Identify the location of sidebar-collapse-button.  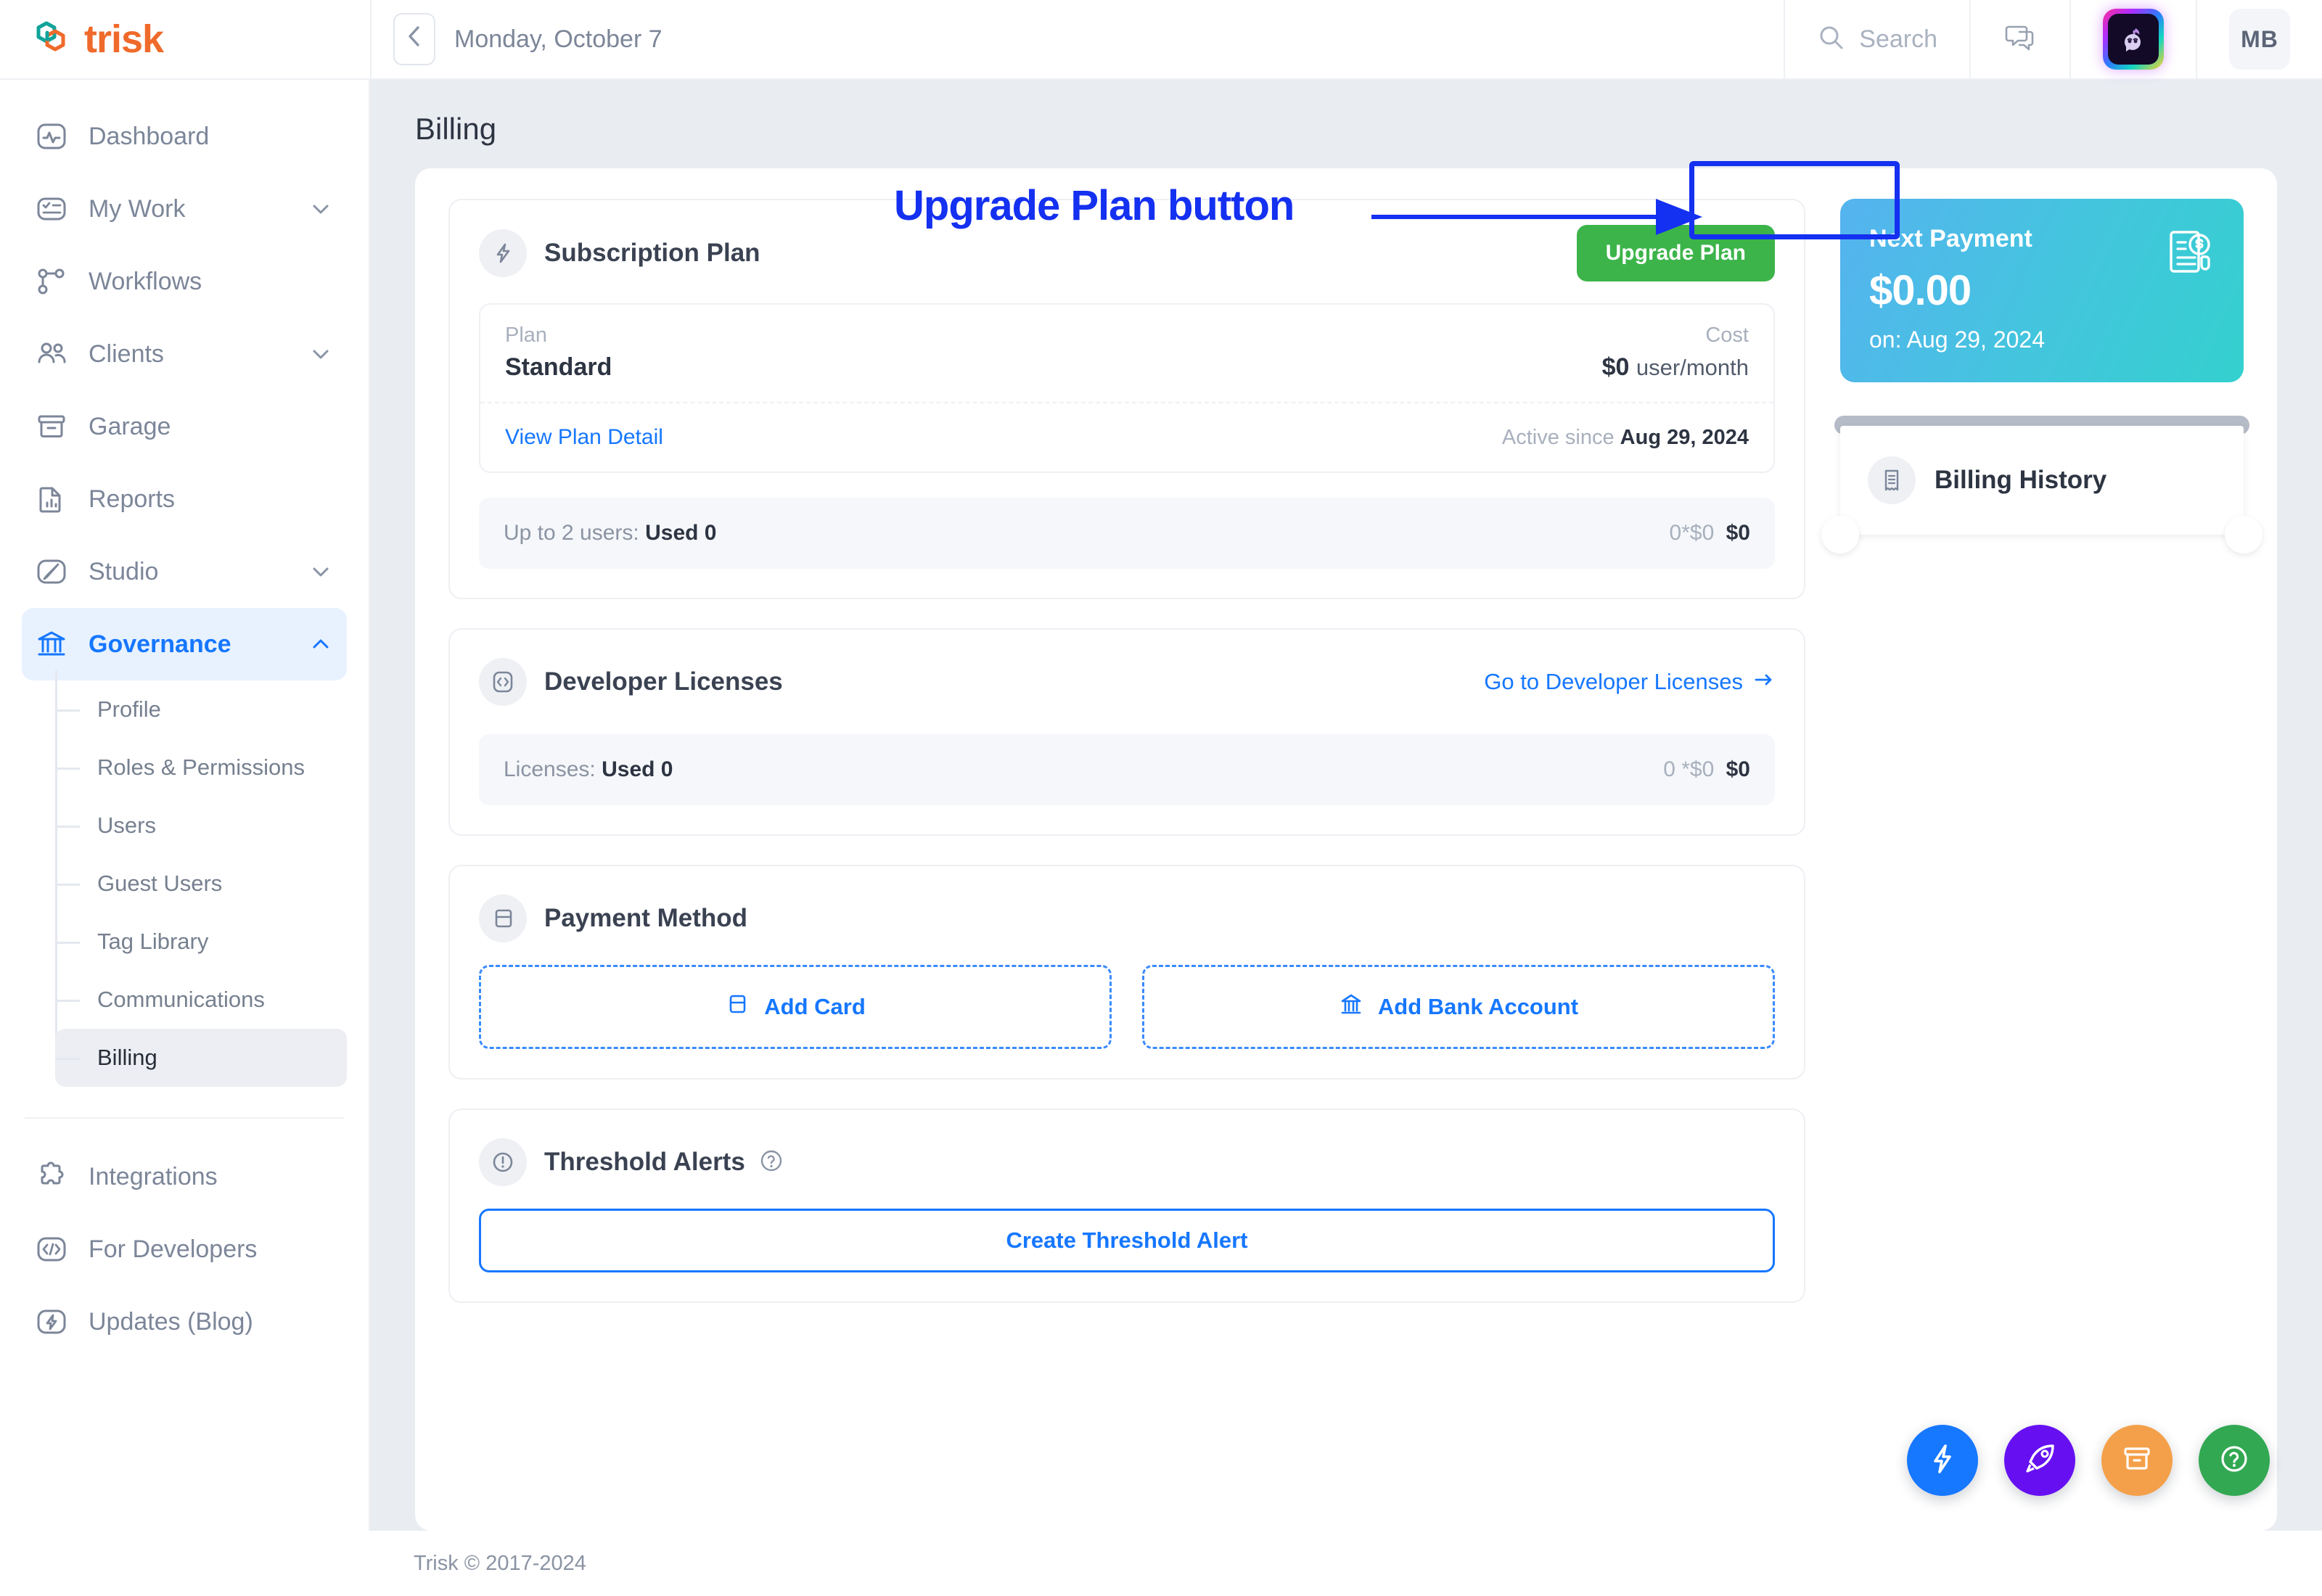
(414, 39).